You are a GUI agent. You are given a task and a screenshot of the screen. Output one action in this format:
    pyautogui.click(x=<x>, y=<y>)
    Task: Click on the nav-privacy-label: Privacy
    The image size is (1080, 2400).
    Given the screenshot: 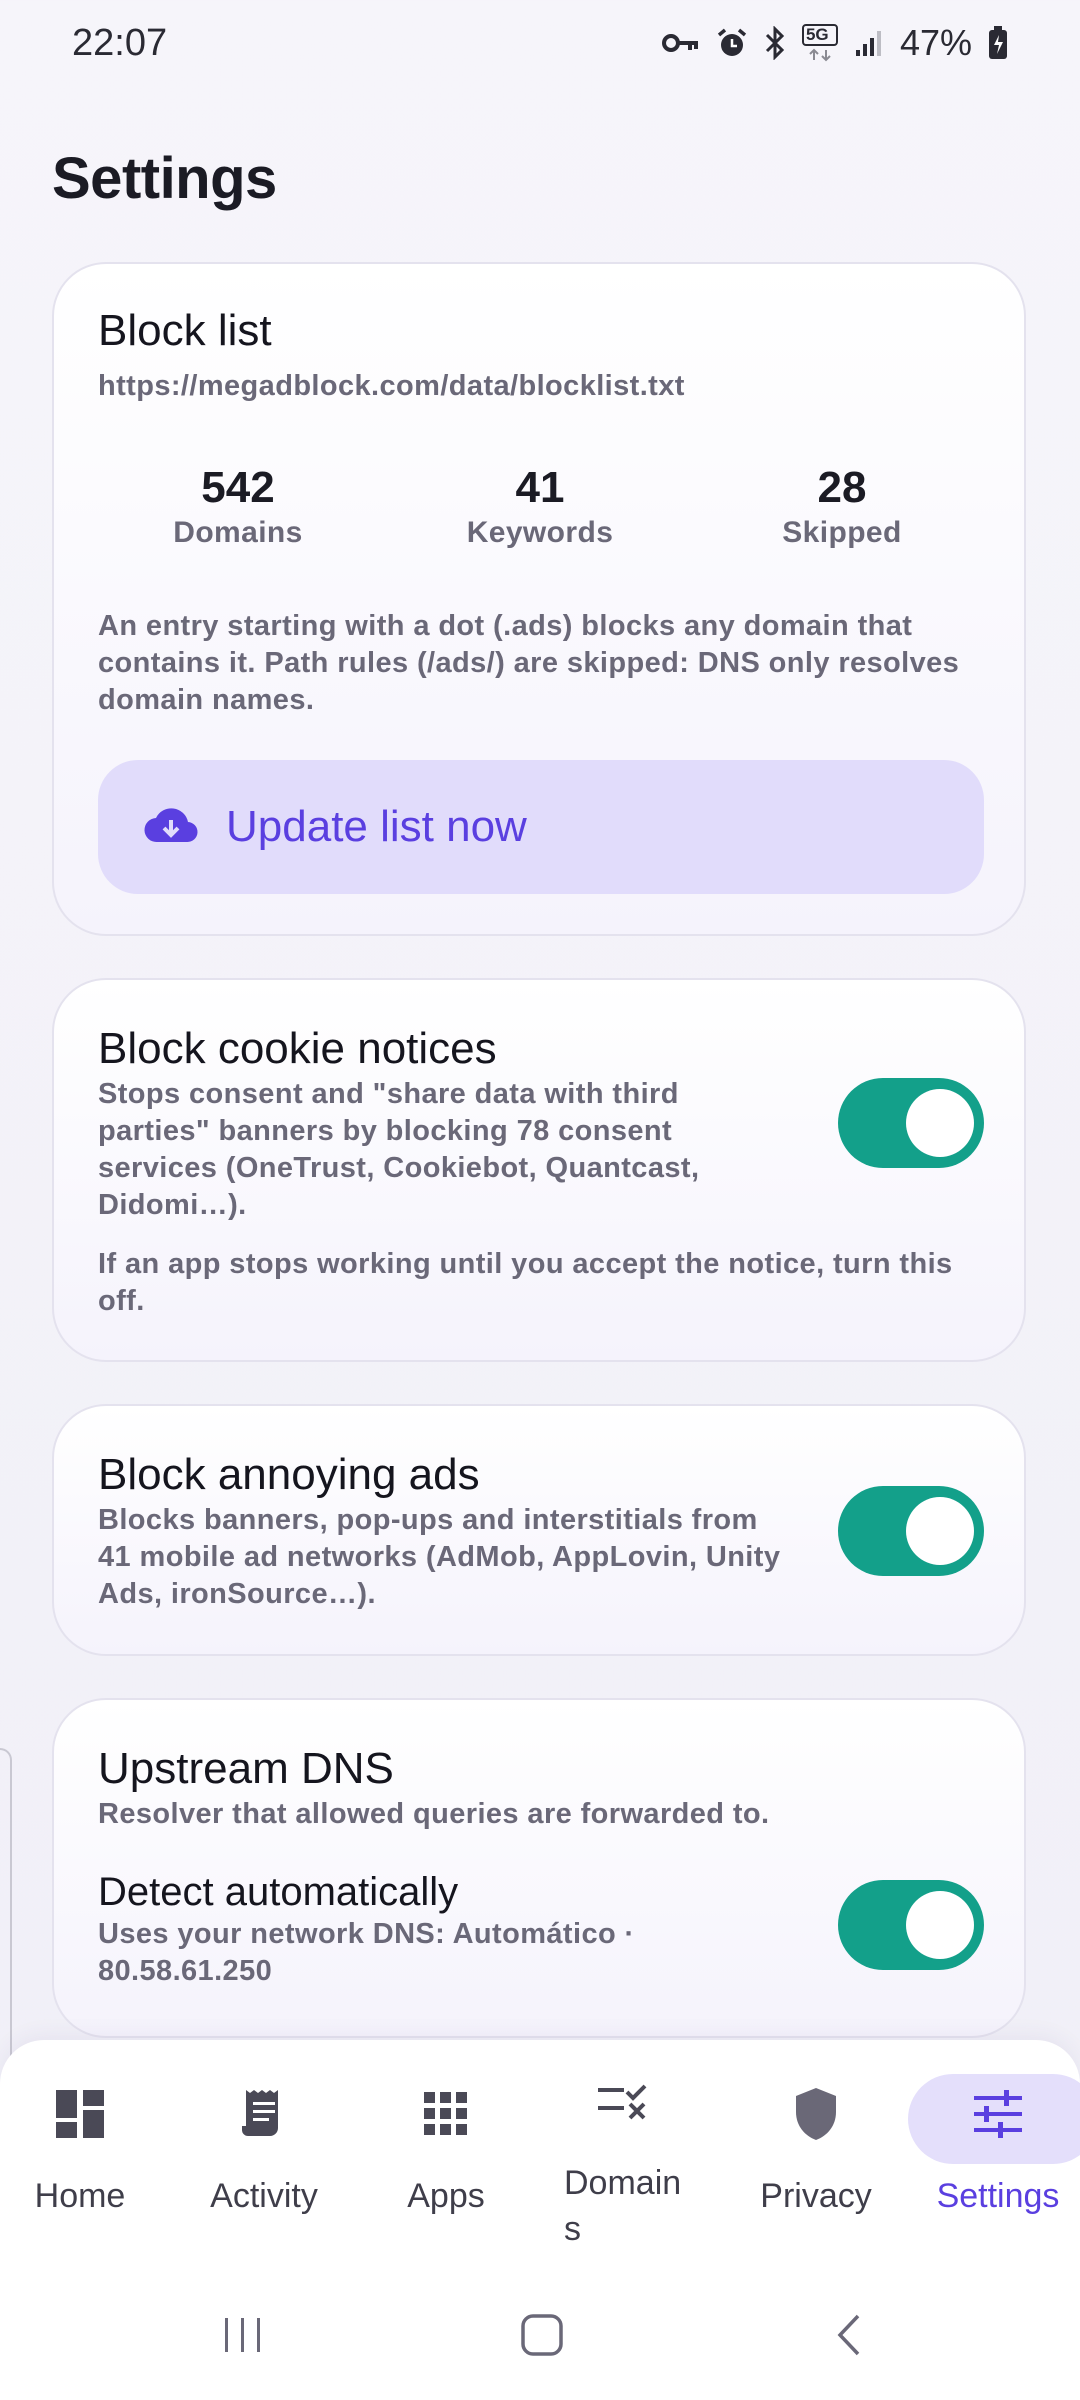 What is the action you would take?
    pyautogui.click(x=816, y=2196)
    